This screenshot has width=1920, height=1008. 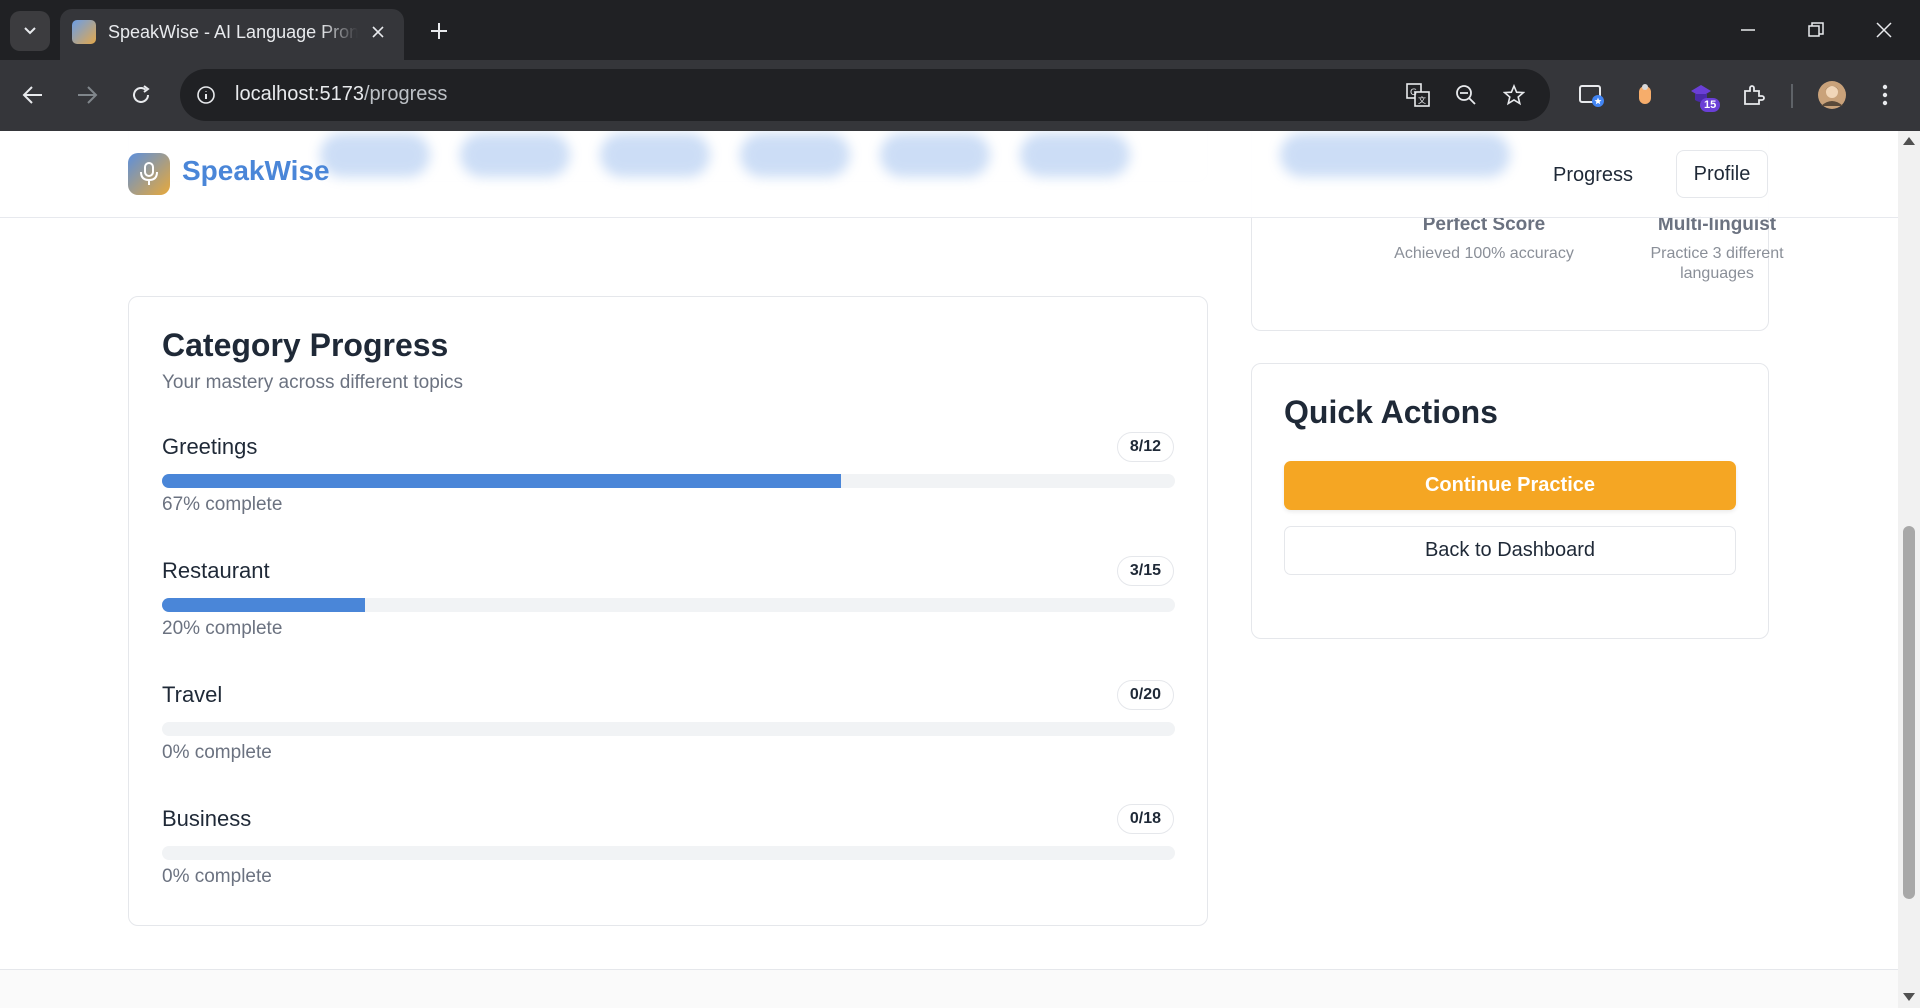 What do you see at coordinates (1885, 95) in the screenshot?
I see `browser-menu-icon` at bounding box center [1885, 95].